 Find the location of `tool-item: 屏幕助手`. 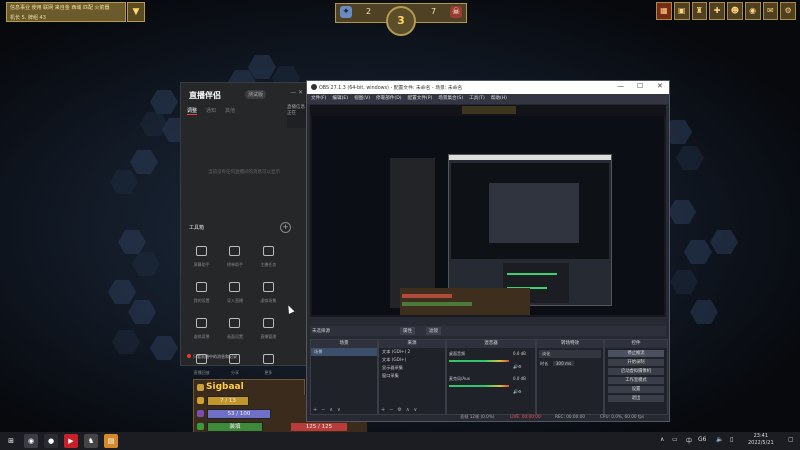

tool-item: 屏幕助手 is located at coordinates (201, 254).